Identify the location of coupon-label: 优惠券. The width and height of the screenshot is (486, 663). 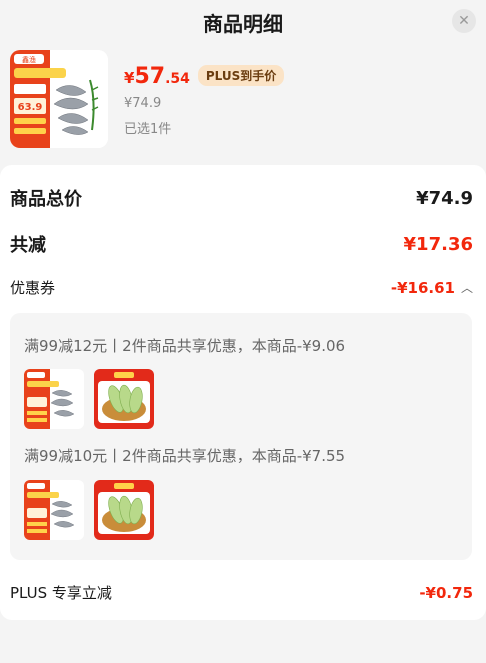
(33, 288).